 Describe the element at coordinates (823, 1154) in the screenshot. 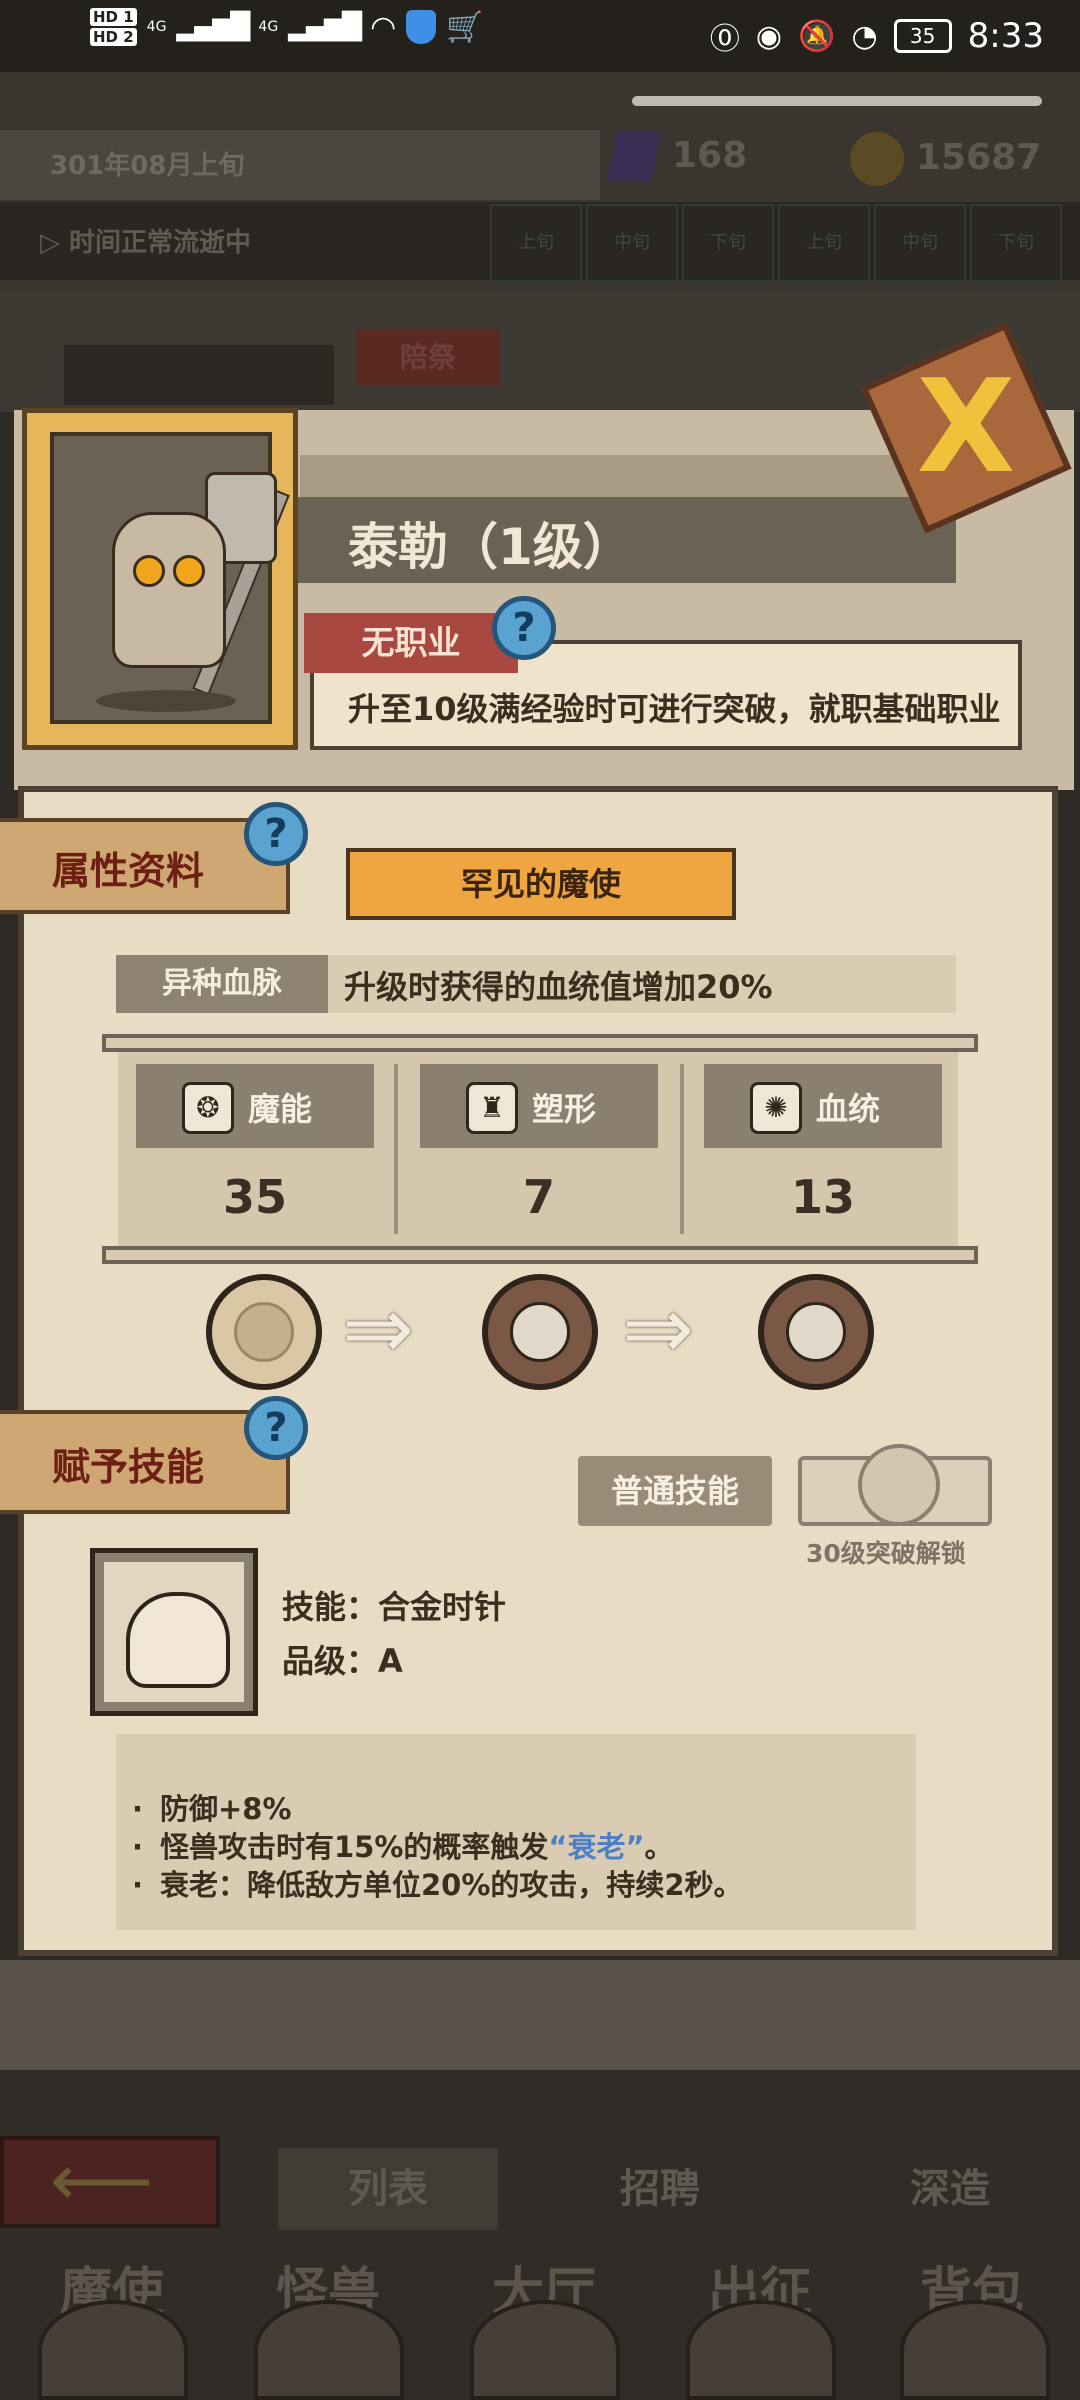

I see `stat-bloodline: ✺ 血统 13` at that location.